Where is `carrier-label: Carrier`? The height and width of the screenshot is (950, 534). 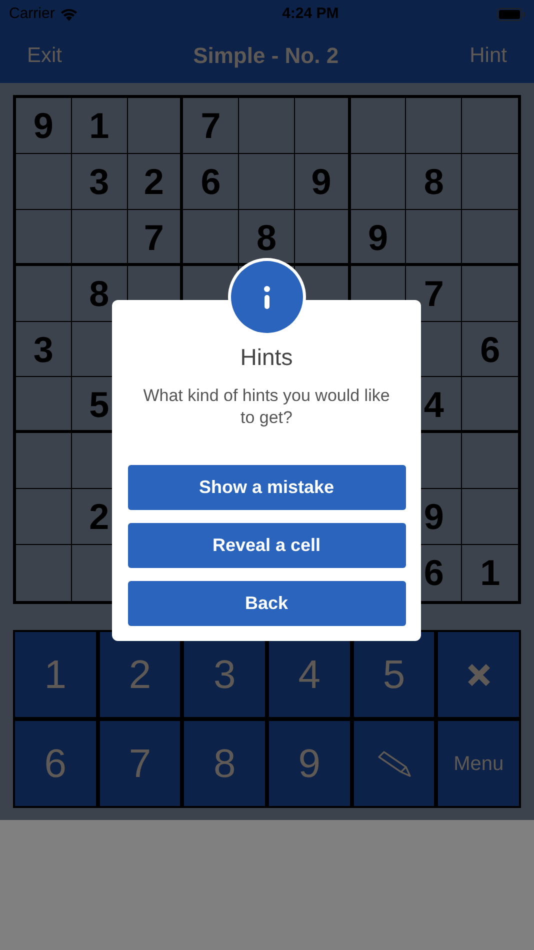 carrier-label: Carrier is located at coordinates (32, 14).